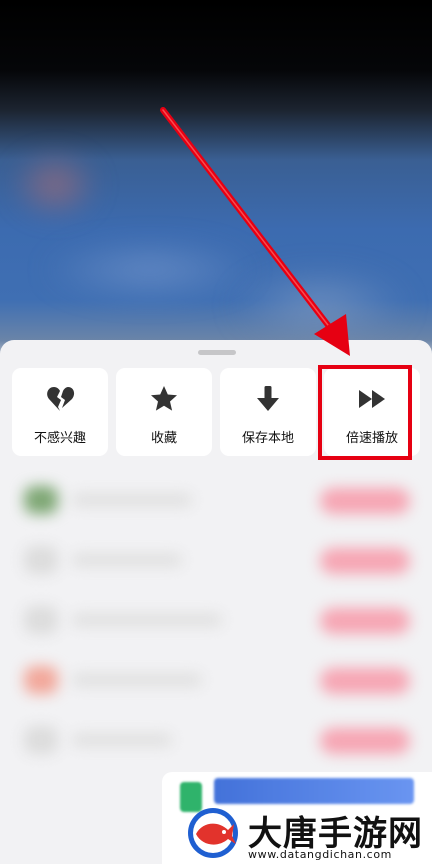 The image size is (432, 864). I want to click on download-arrow-icon, so click(268, 399).